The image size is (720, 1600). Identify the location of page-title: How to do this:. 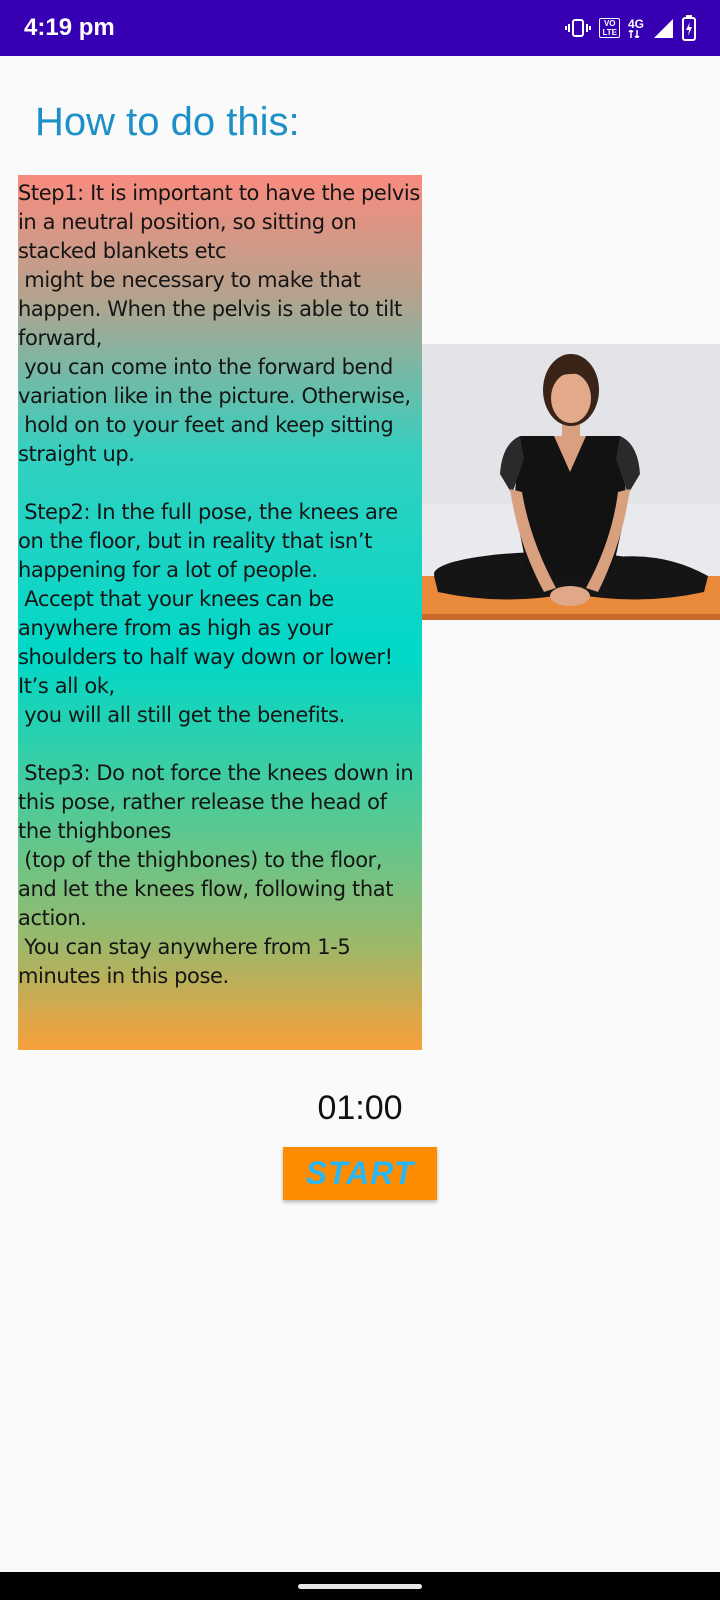
(167, 122).